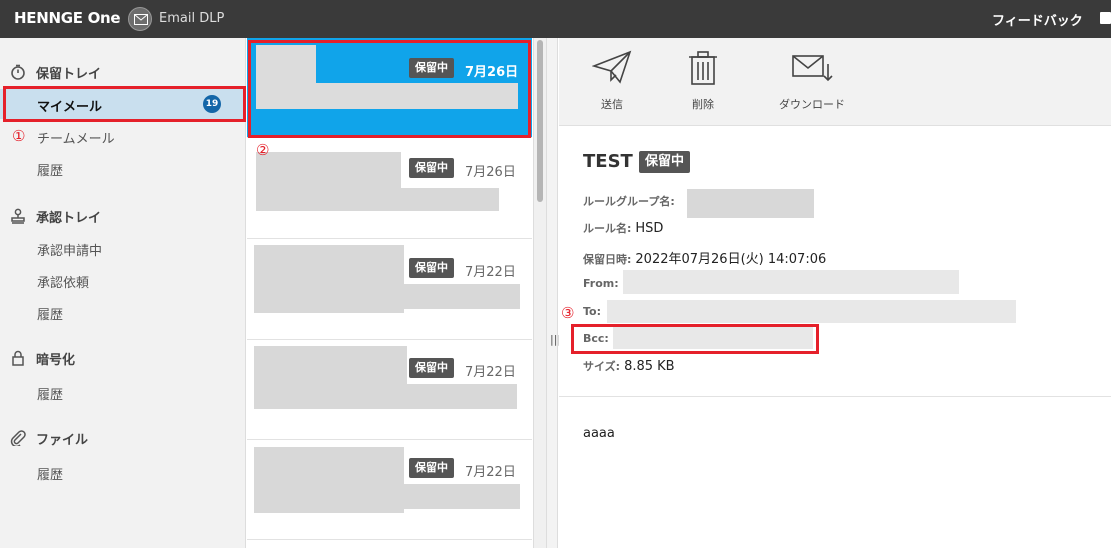 This screenshot has width=1111, height=548. What do you see at coordinates (555, 340) in the screenshot?
I see `grip-icon: |||` at bounding box center [555, 340].